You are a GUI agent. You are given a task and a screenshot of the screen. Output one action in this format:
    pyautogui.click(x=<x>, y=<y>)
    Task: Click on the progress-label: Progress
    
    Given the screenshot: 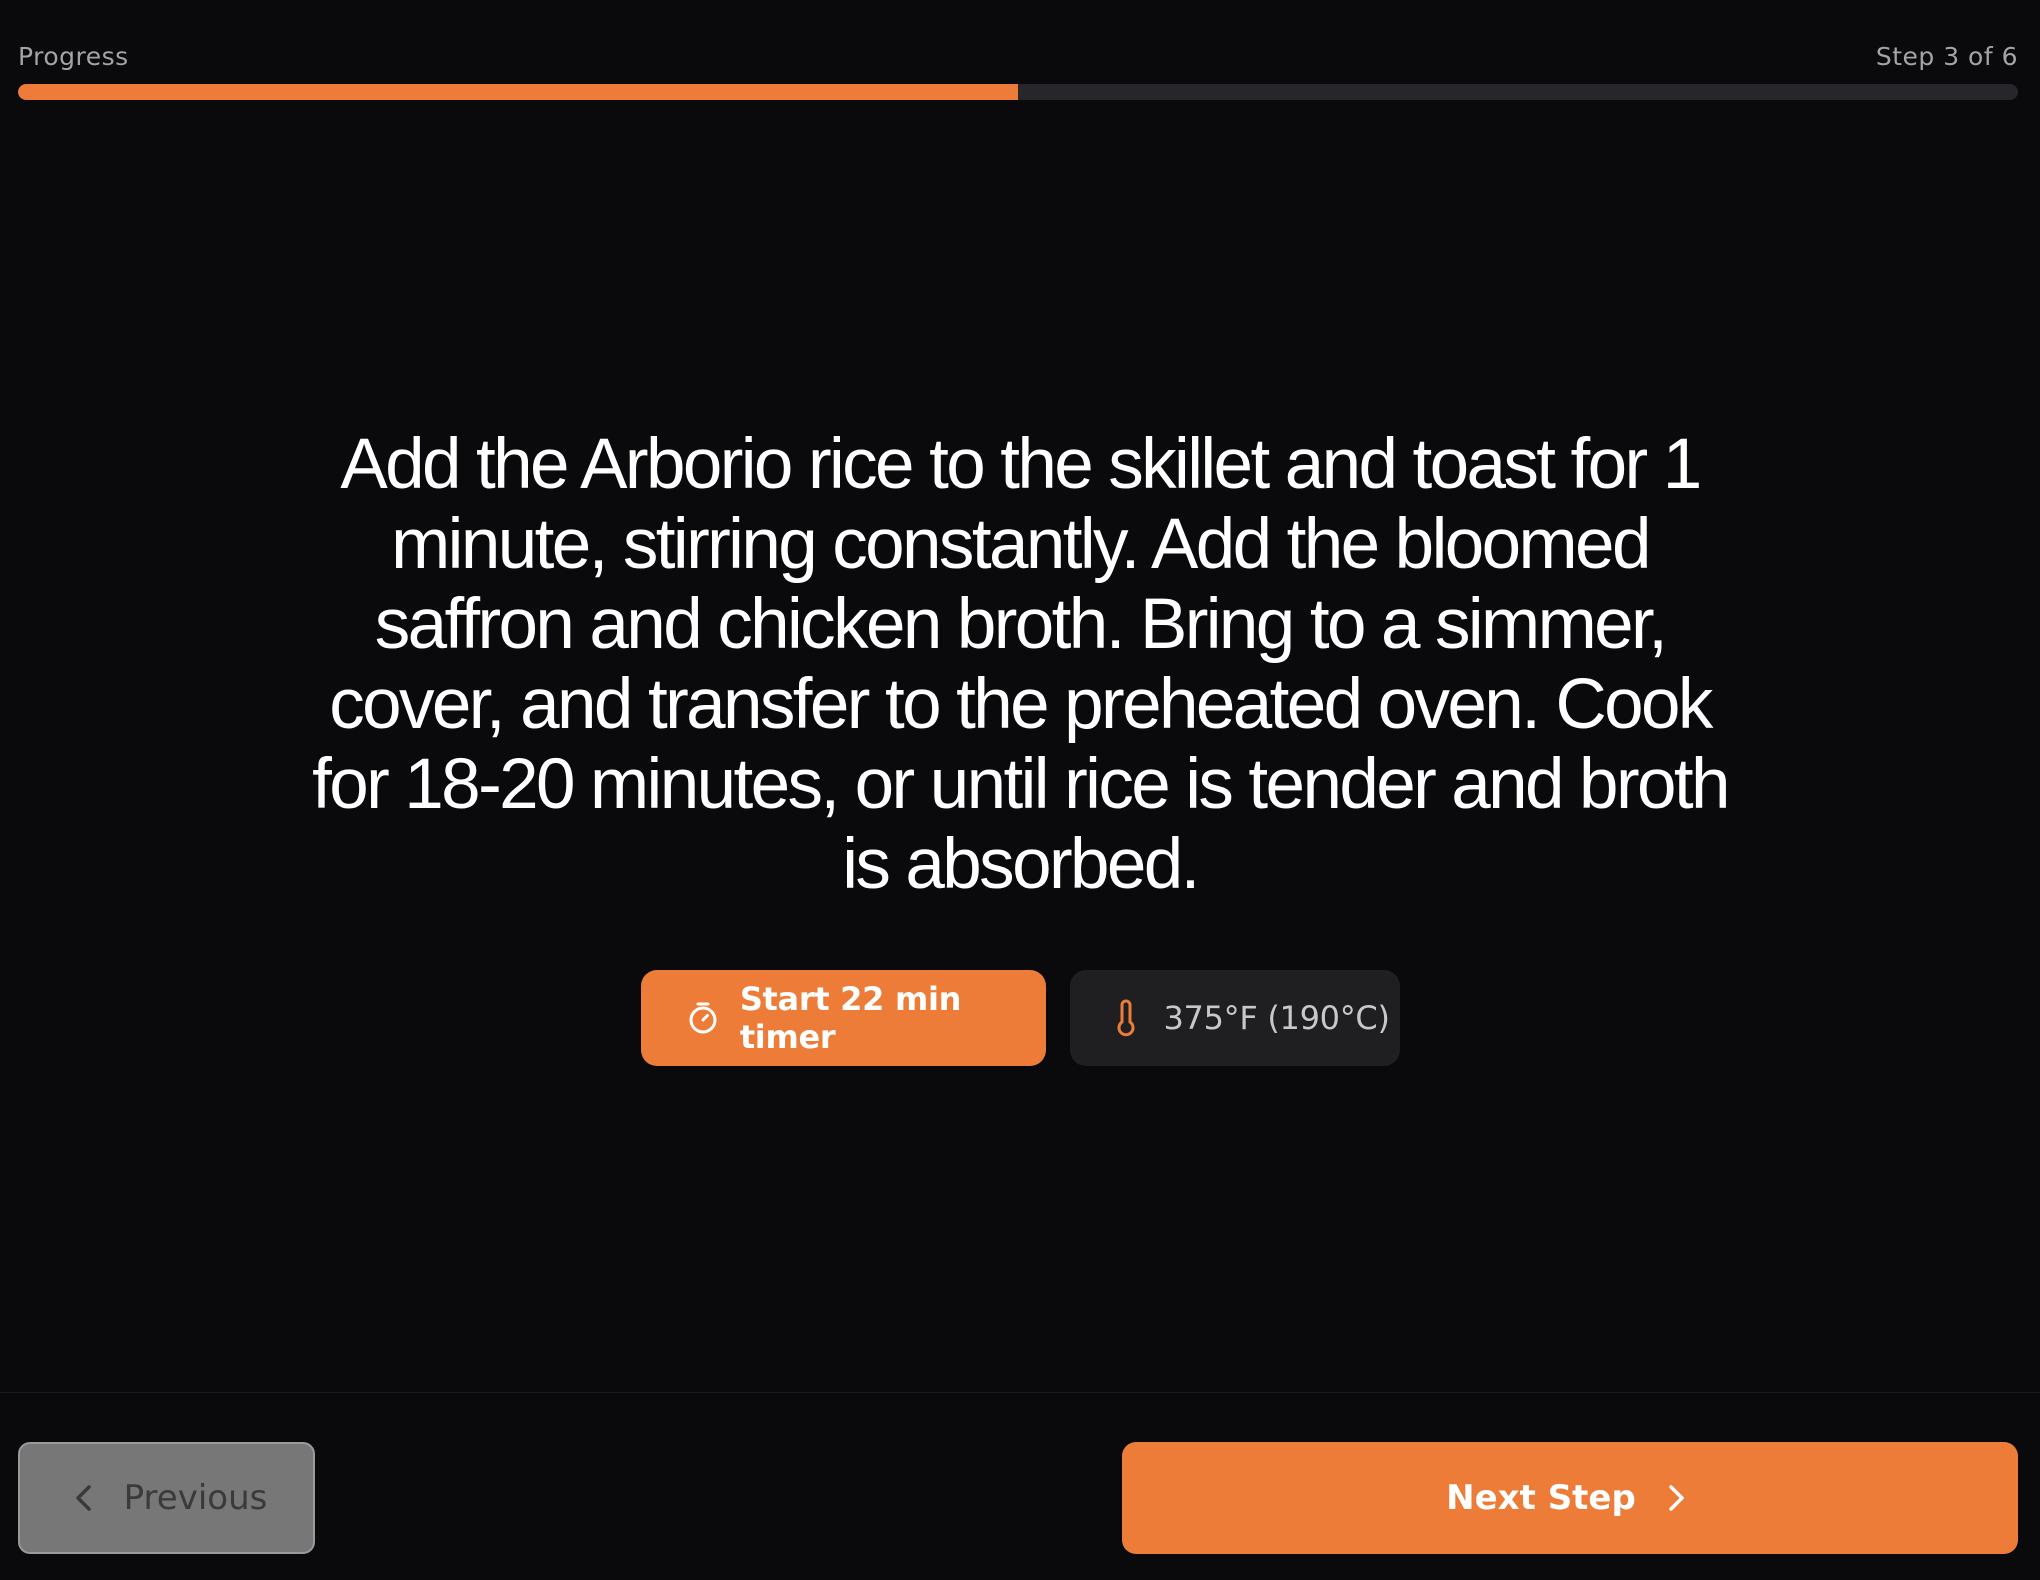 What is the action you would take?
    pyautogui.click(x=73, y=56)
    